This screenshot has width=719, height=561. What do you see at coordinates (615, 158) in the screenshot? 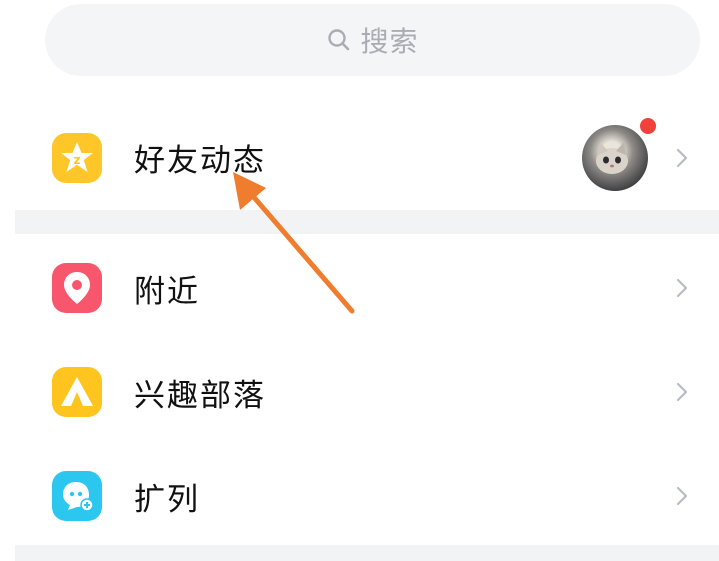
I see `friend-avatar` at bounding box center [615, 158].